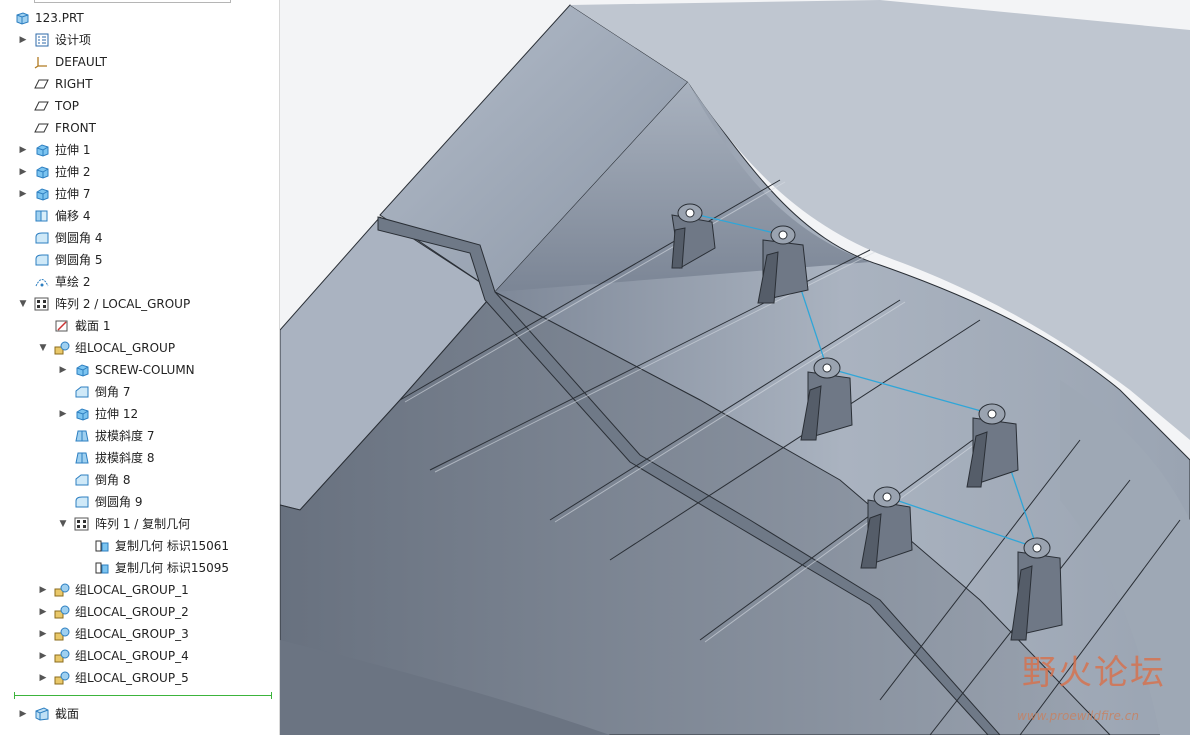  What do you see at coordinates (125, 436) in the screenshot?
I see `tree-item-label: 拔模斜度 7` at bounding box center [125, 436].